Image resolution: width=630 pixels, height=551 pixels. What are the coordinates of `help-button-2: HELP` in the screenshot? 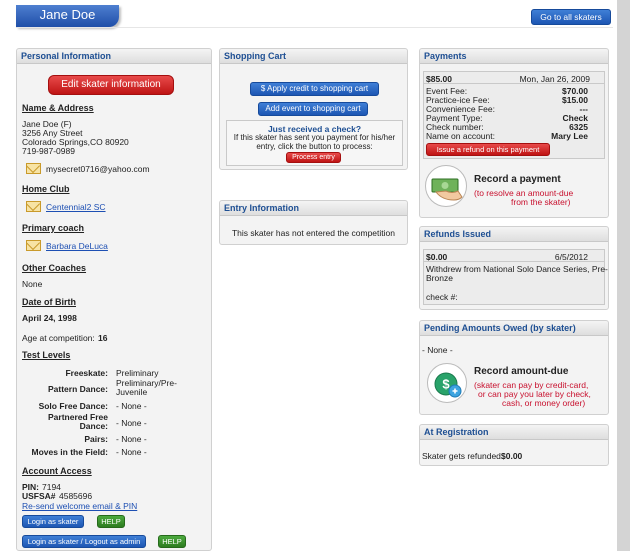 It's located at (172, 541).